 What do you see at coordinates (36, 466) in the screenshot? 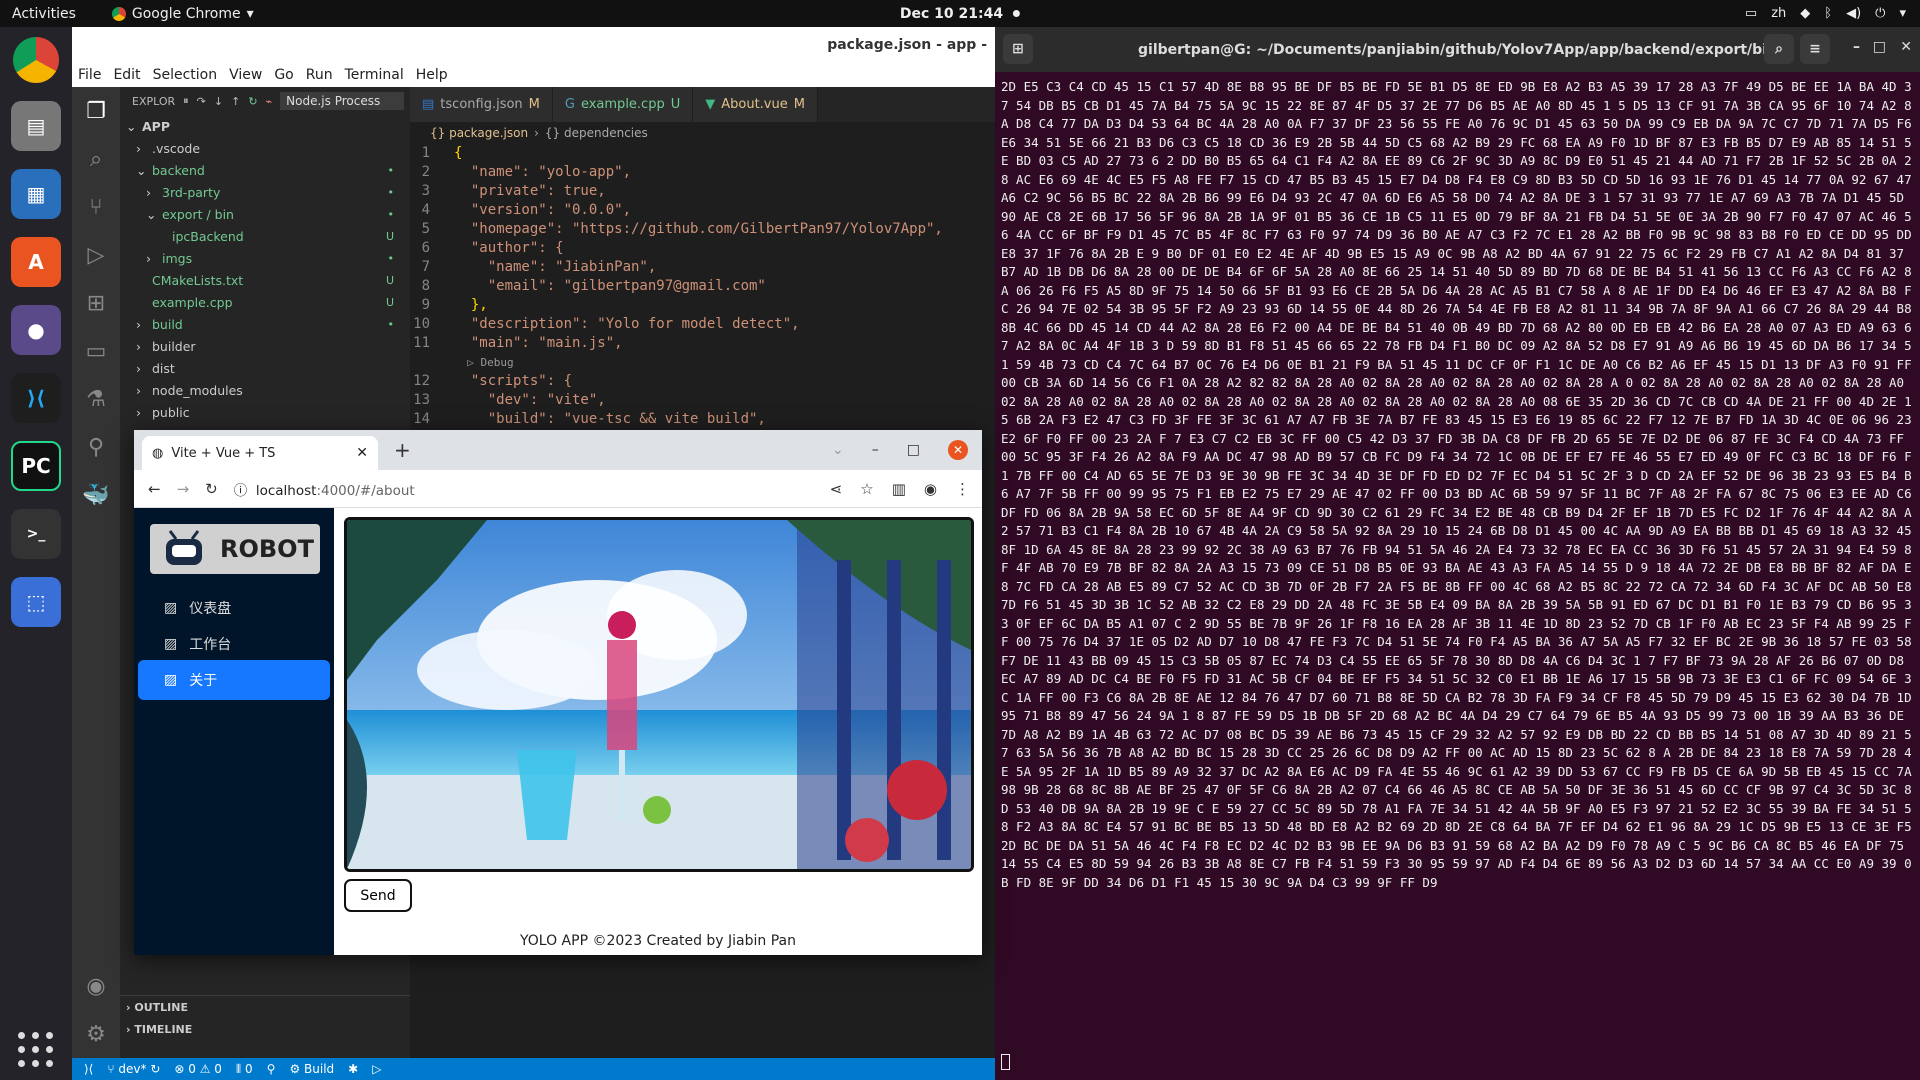
I see `pycharm-dock-icon: PC` at bounding box center [36, 466].